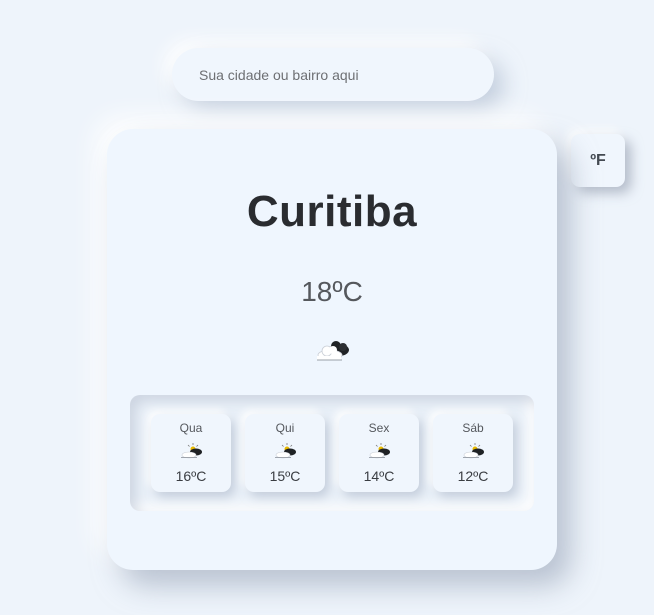 This screenshot has height=615, width=654. I want to click on forecast-day: Qui 15ºC, so click(285, 453).